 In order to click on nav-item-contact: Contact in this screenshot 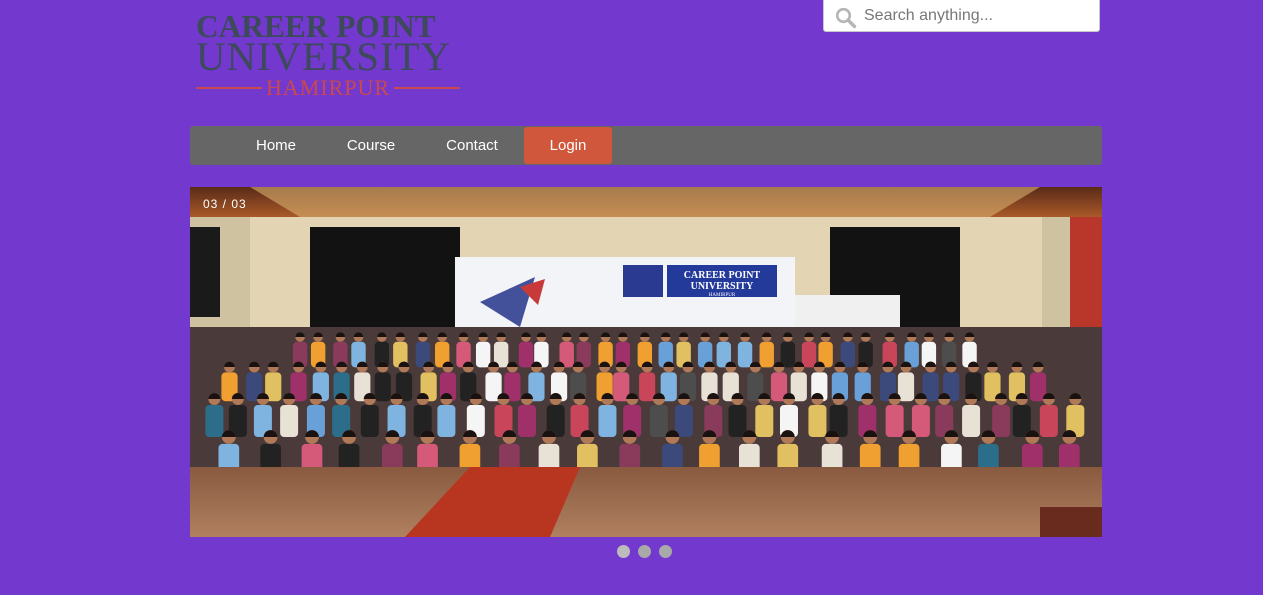, I will do `click(472, 145)`.